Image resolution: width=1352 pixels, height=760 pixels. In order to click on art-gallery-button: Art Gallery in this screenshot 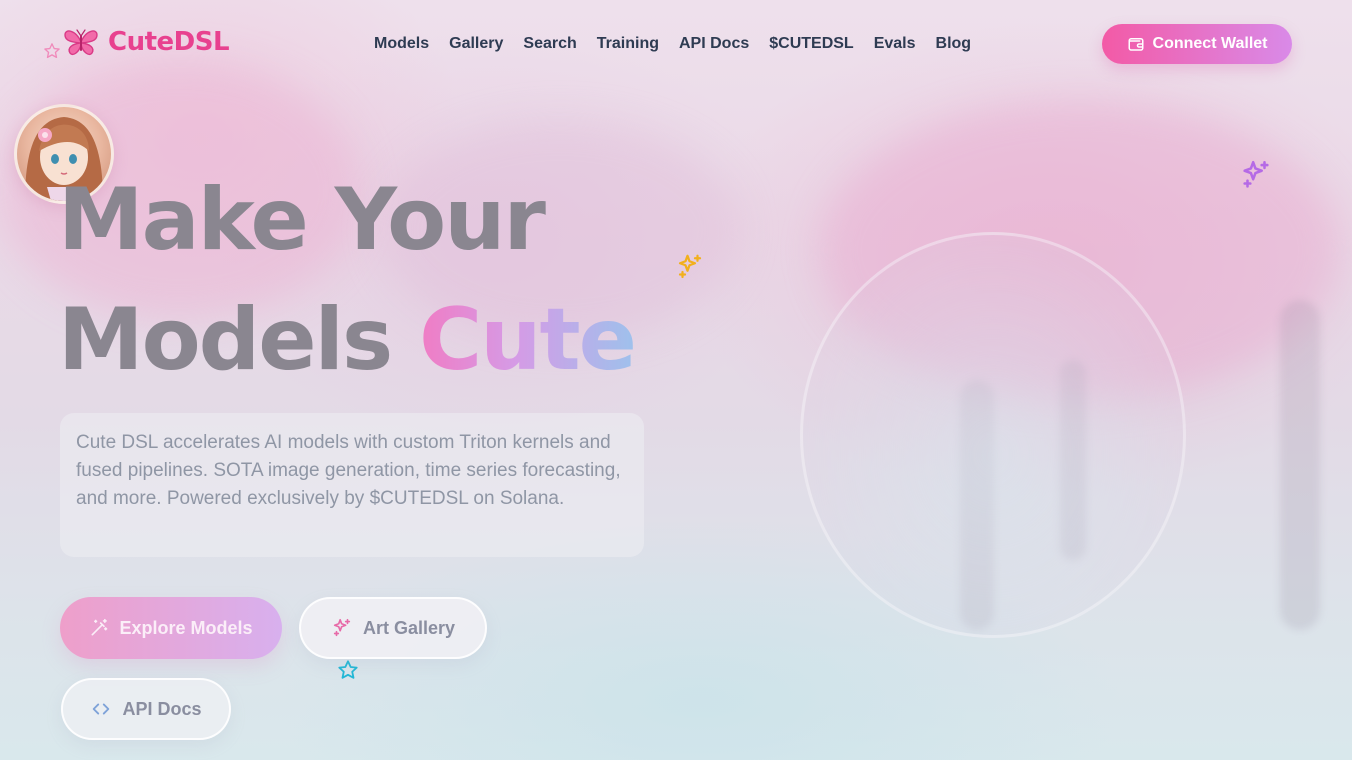, I will do `click(393, 628)`.